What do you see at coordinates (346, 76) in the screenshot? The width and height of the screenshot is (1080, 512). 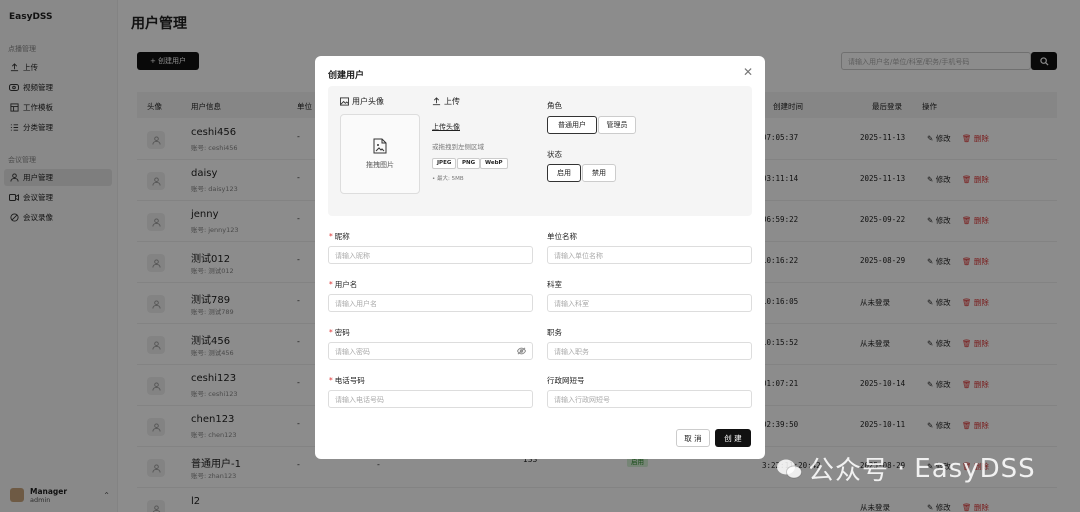 I see `dialog-title: 创建用户` at bounding box center [346, 76].